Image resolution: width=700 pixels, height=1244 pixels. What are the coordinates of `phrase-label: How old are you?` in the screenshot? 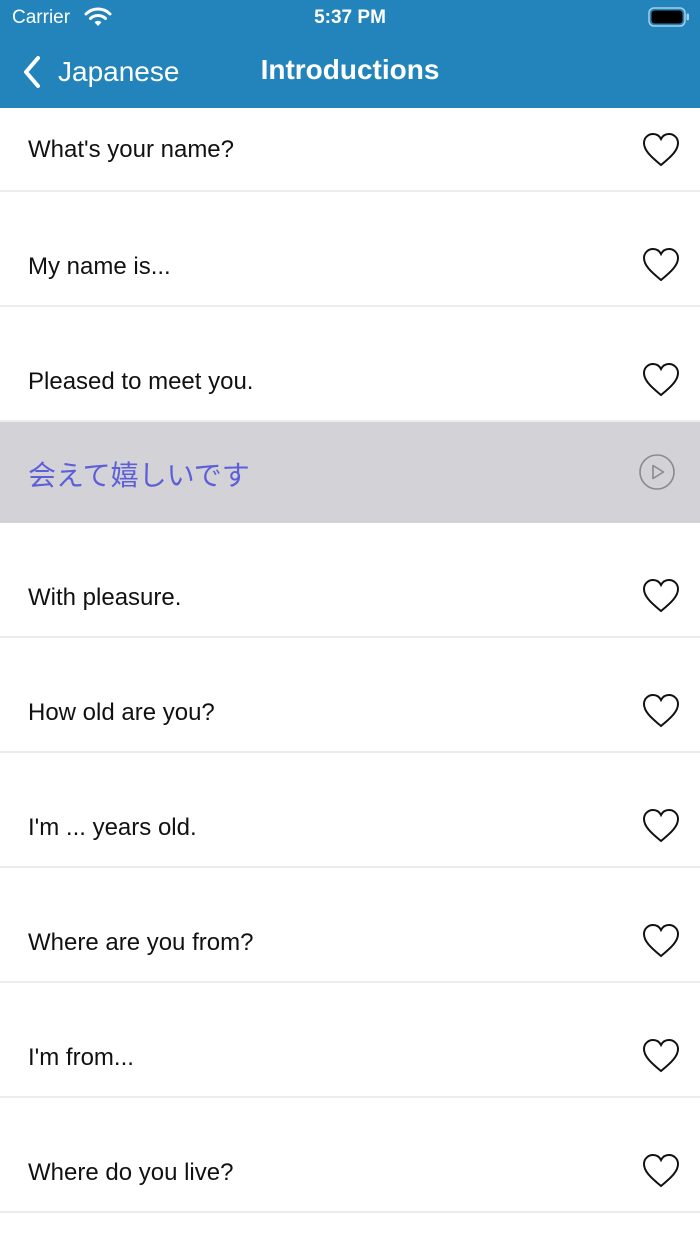 It's located at (121, 712).